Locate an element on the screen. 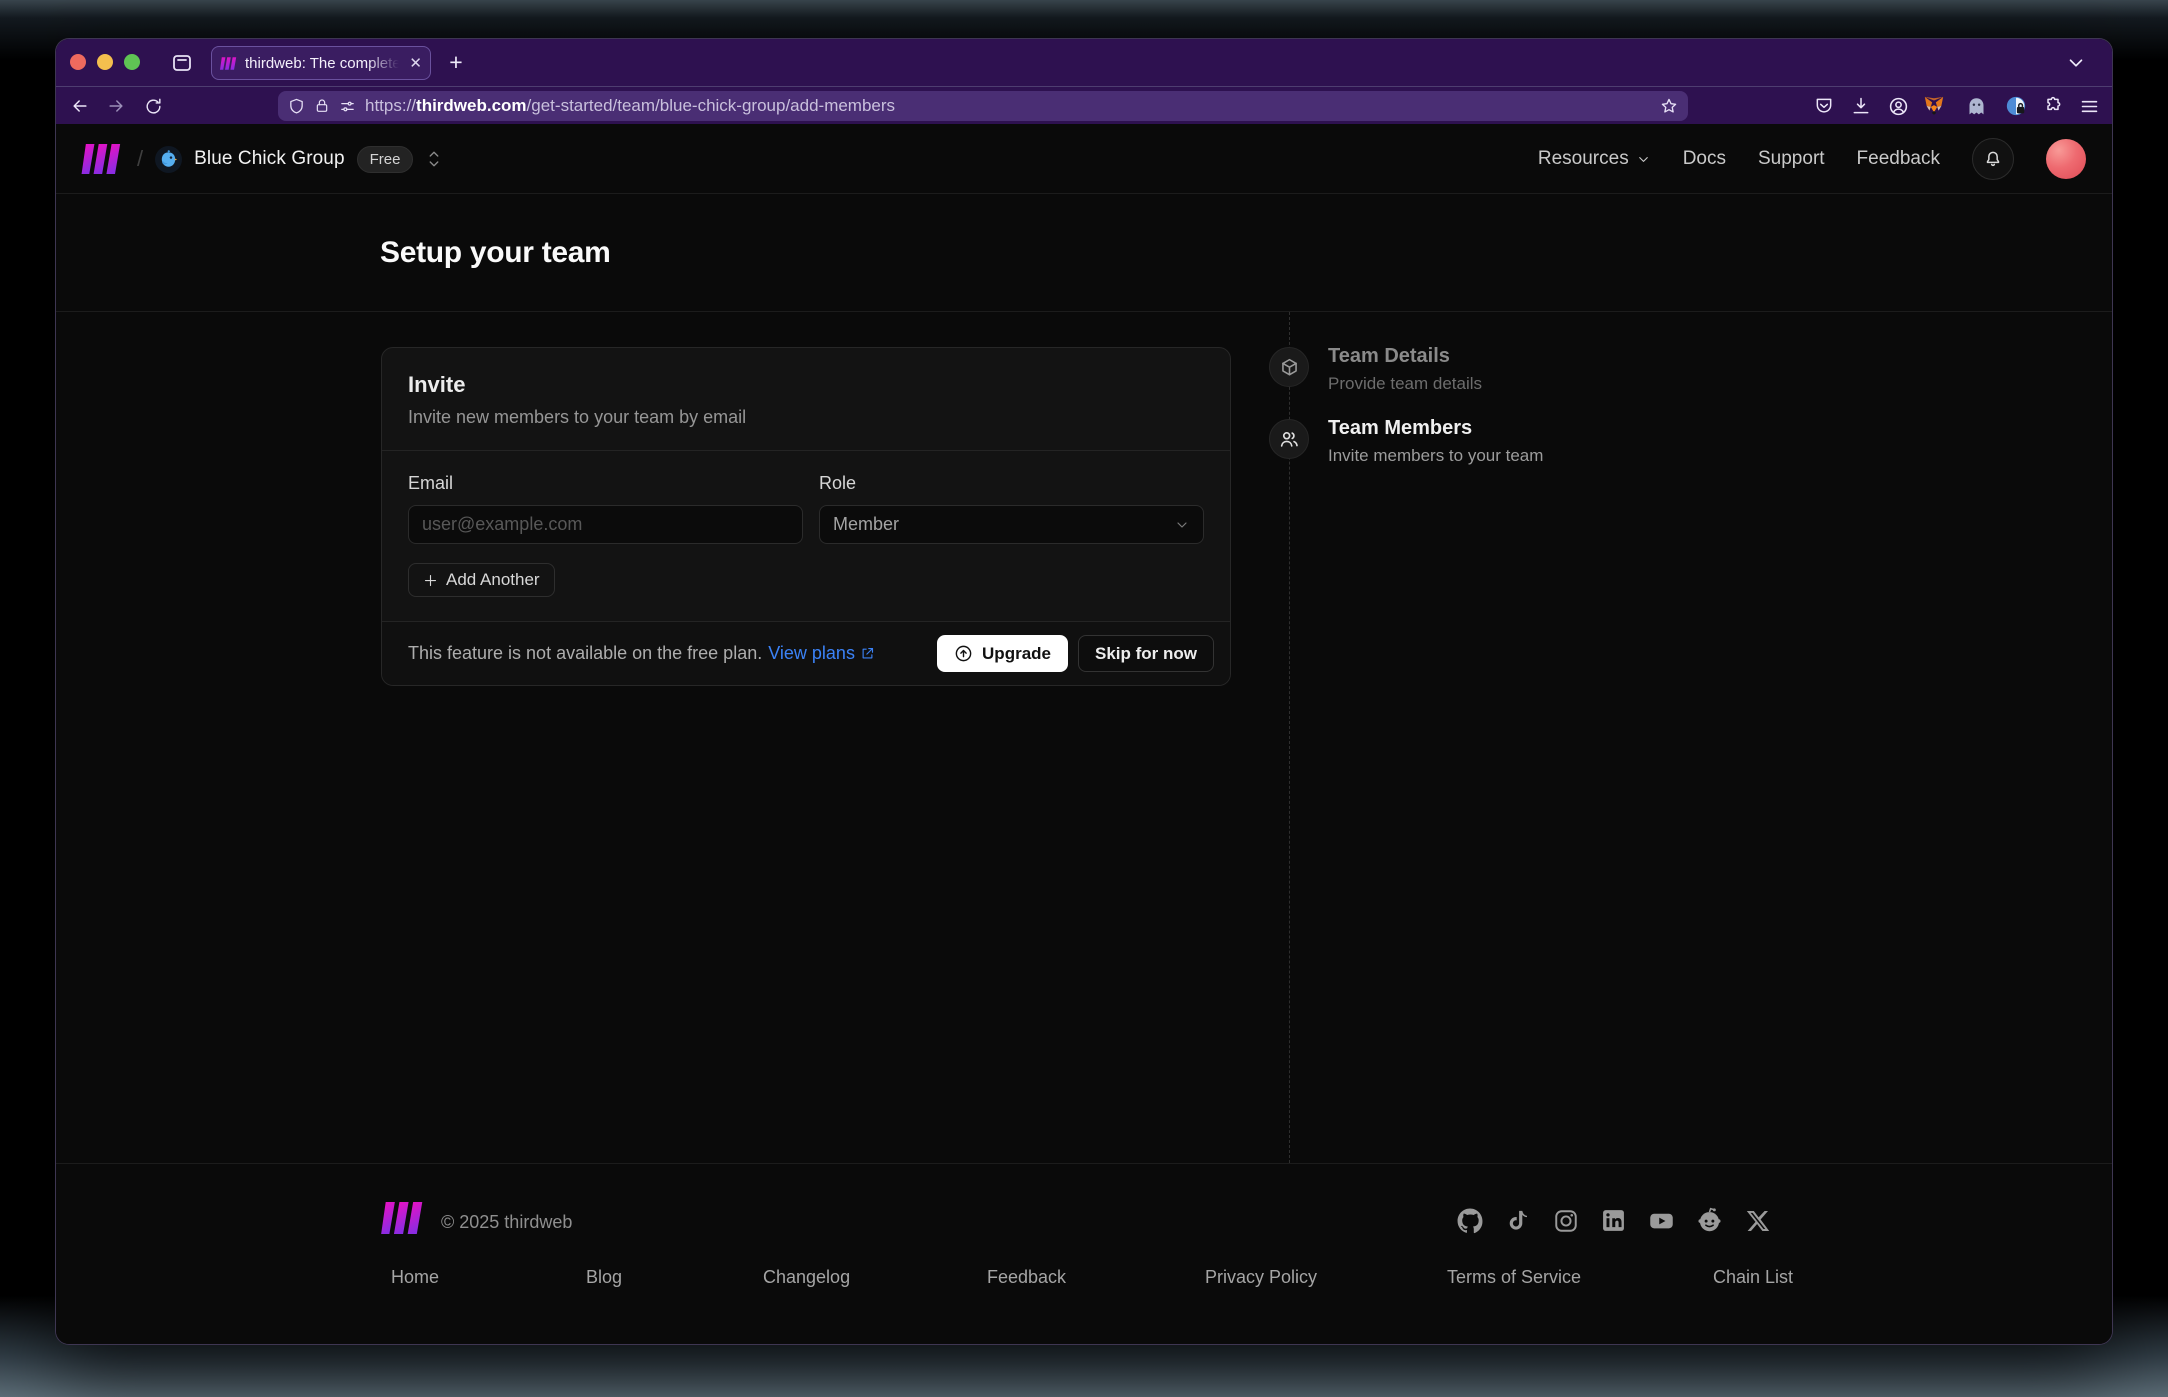 The image size is (2168, 1397). tab-overflow-chevron-icon is located at coordinates (2076, 63).